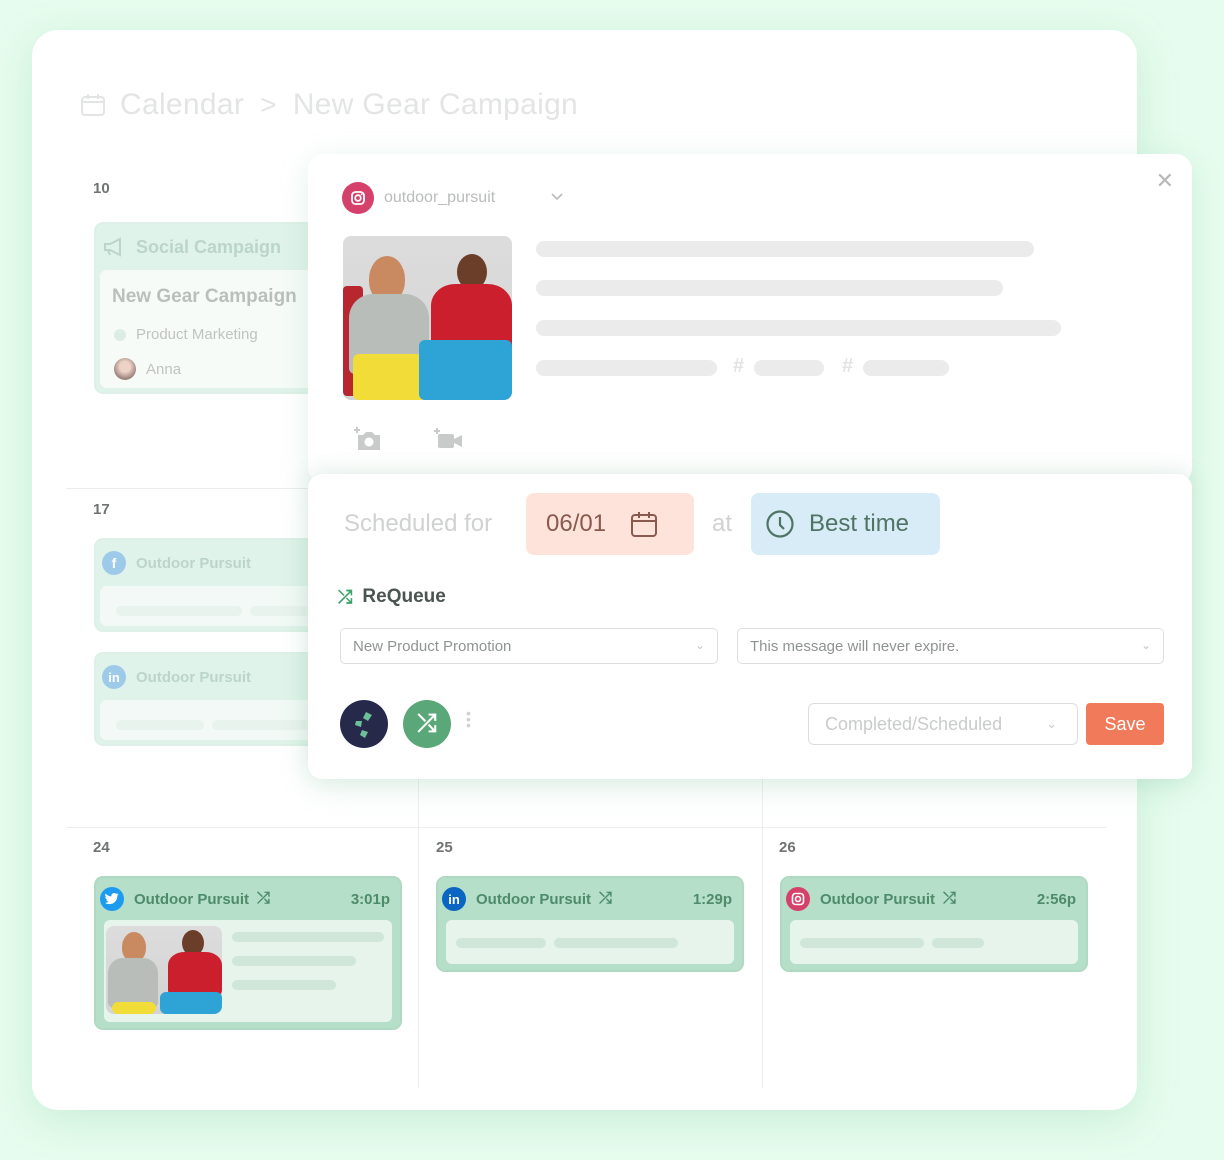  What do you see at coordinates (529, 646) in the screenshot?
I see `requeue-category-select: New Product Promotion ⌄` at bounding box center [529, 646].